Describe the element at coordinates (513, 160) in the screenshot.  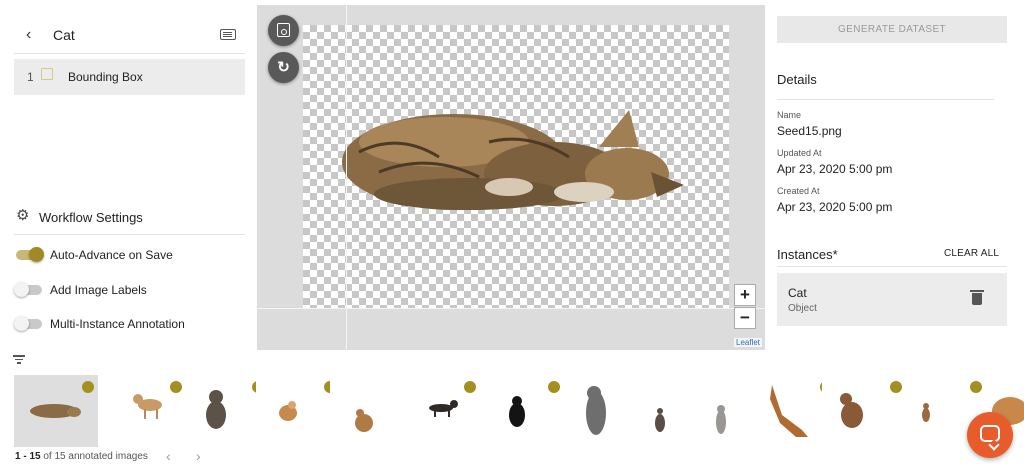
I see `cat-image` at that location.